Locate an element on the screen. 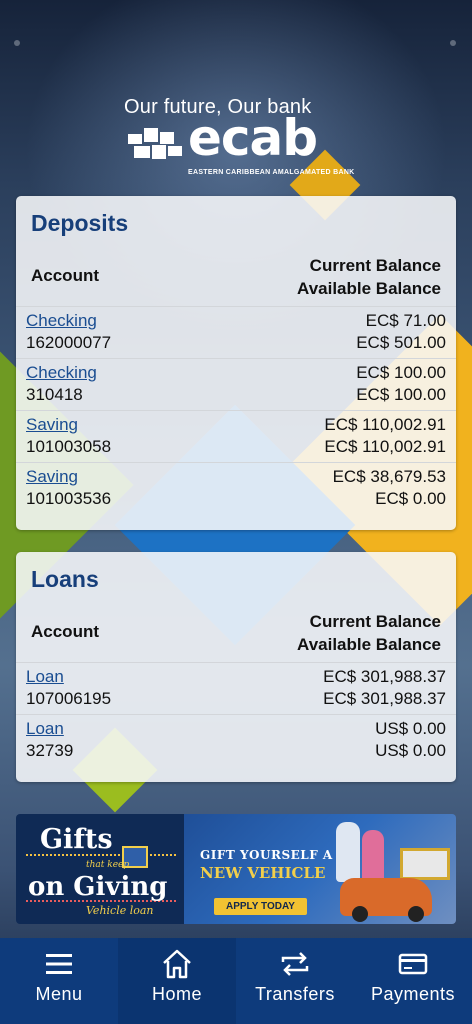 This screenshot has width=472, height=1024. nav-transfers-label: Transfers is located at coordinates (295, 994).